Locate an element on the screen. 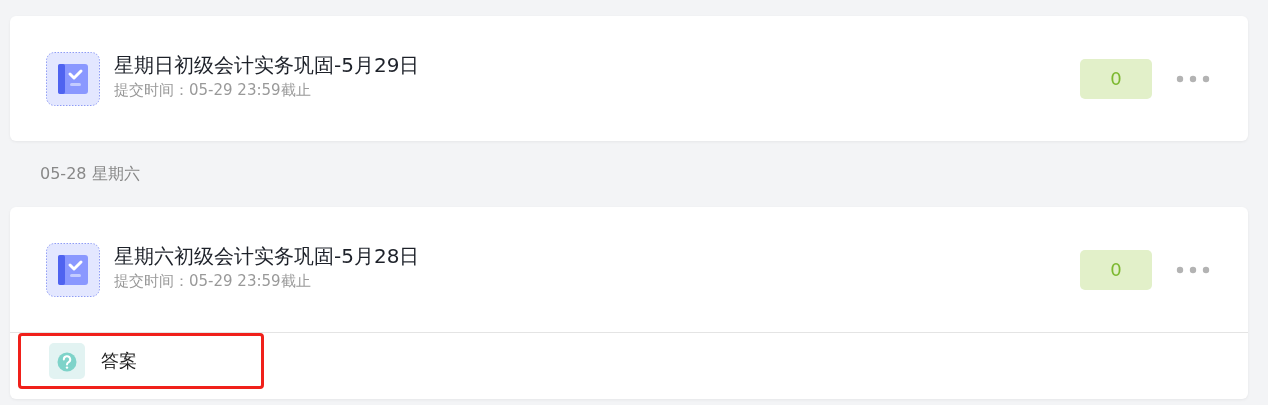  date-label: 05-28 星期六 is located at coordinates (90, 173).